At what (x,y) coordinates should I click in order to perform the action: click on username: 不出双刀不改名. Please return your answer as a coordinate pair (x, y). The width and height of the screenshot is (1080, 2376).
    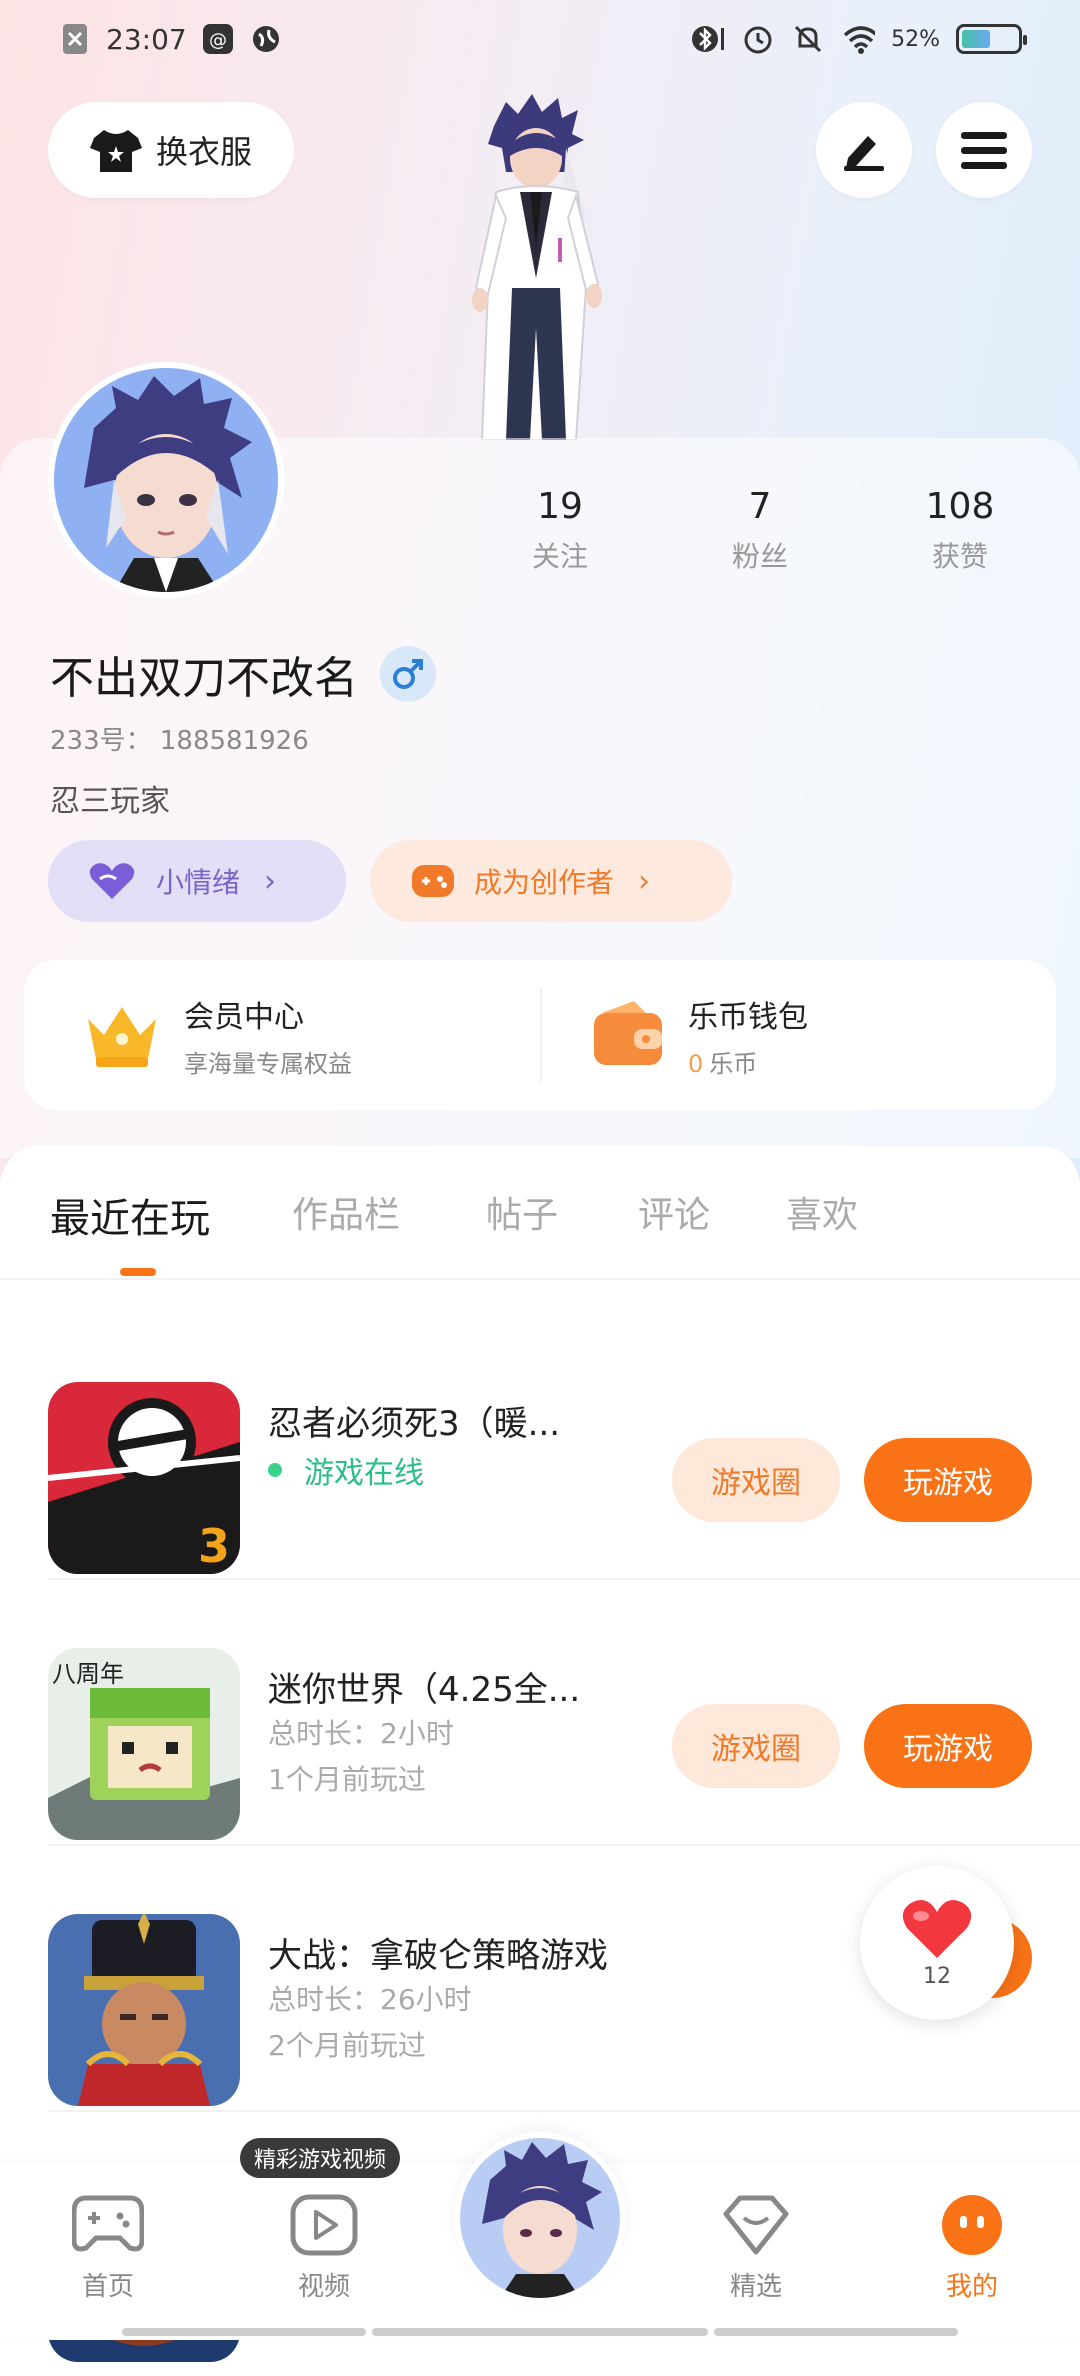
    Looking at the image, I should click on (243, 674).